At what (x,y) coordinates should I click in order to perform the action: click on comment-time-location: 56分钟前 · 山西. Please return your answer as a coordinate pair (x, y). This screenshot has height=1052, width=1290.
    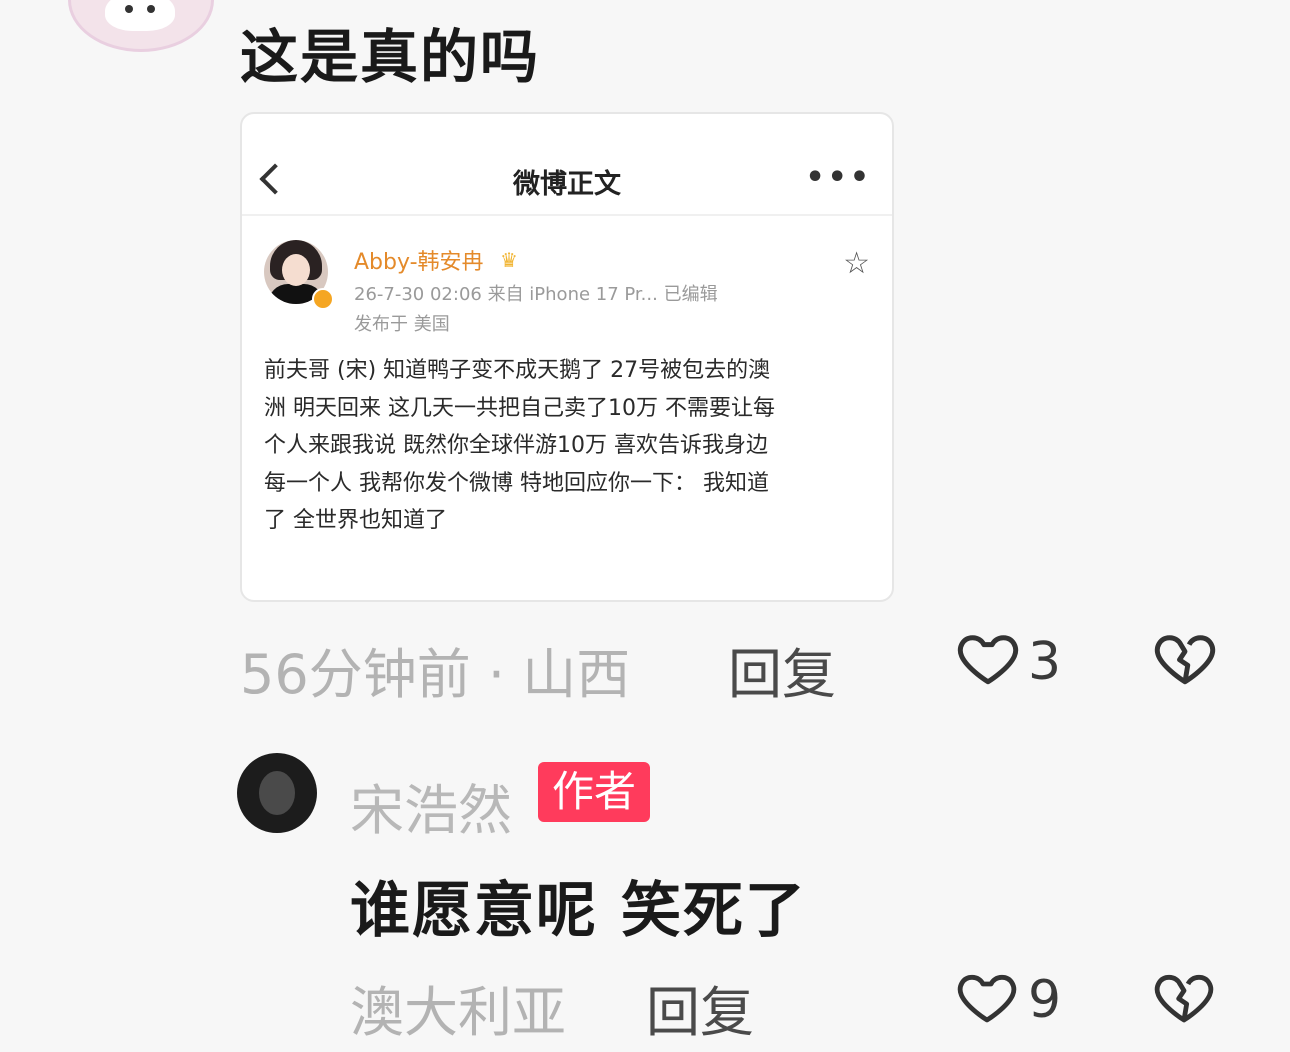
    Looking at the image, I should click on (435, 674).